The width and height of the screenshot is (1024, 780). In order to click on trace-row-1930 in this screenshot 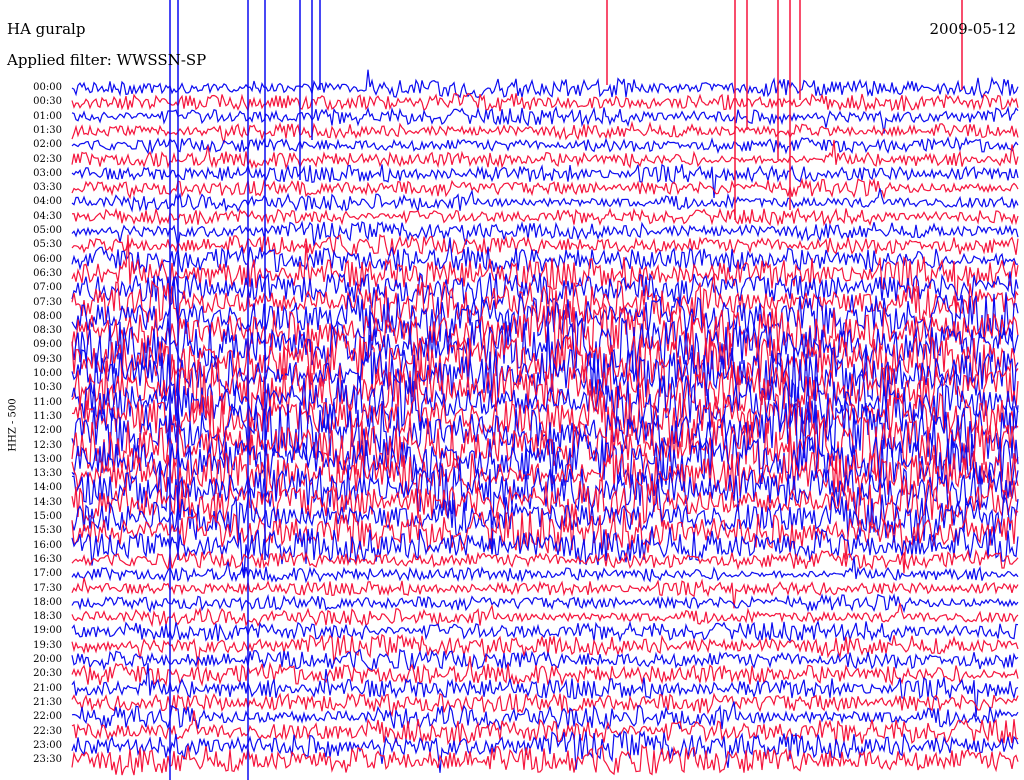, I will do `click(545, 649)`.